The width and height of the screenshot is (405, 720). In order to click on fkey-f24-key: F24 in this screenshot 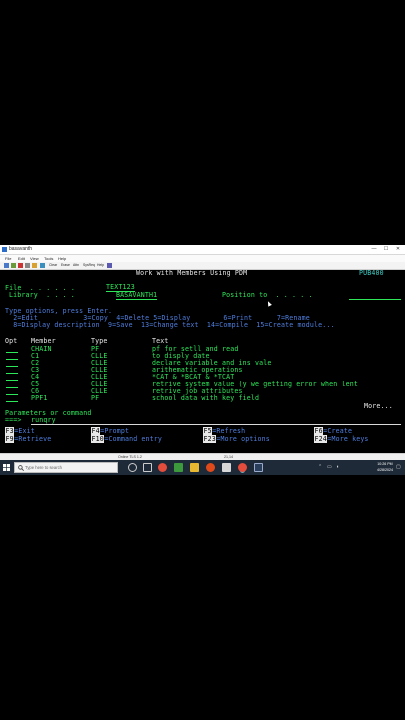, I will do `click(321, 439)`.